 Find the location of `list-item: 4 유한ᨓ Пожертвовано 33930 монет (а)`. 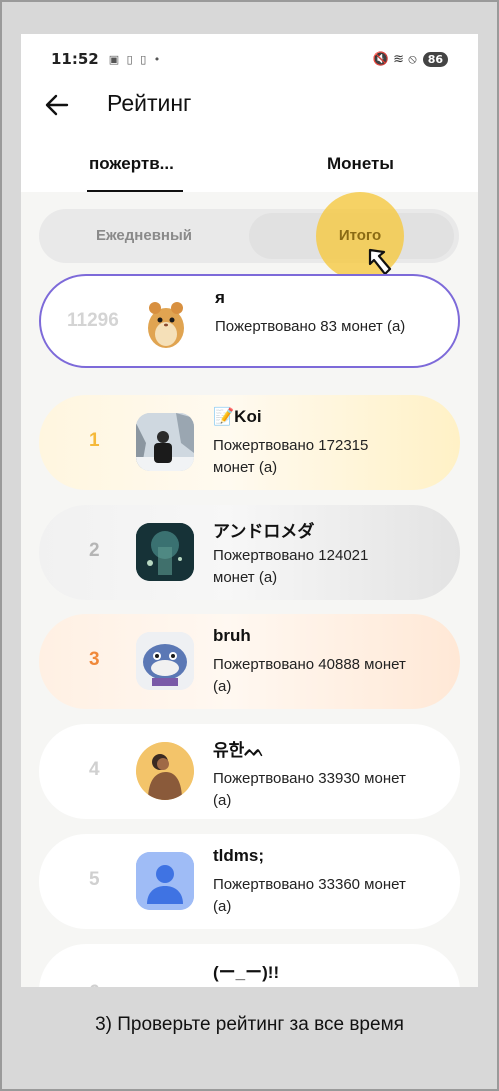

list-item: 4 유한ᨓ Пожертвовано 33930 монет (а) is located at coordinates (249, 771).